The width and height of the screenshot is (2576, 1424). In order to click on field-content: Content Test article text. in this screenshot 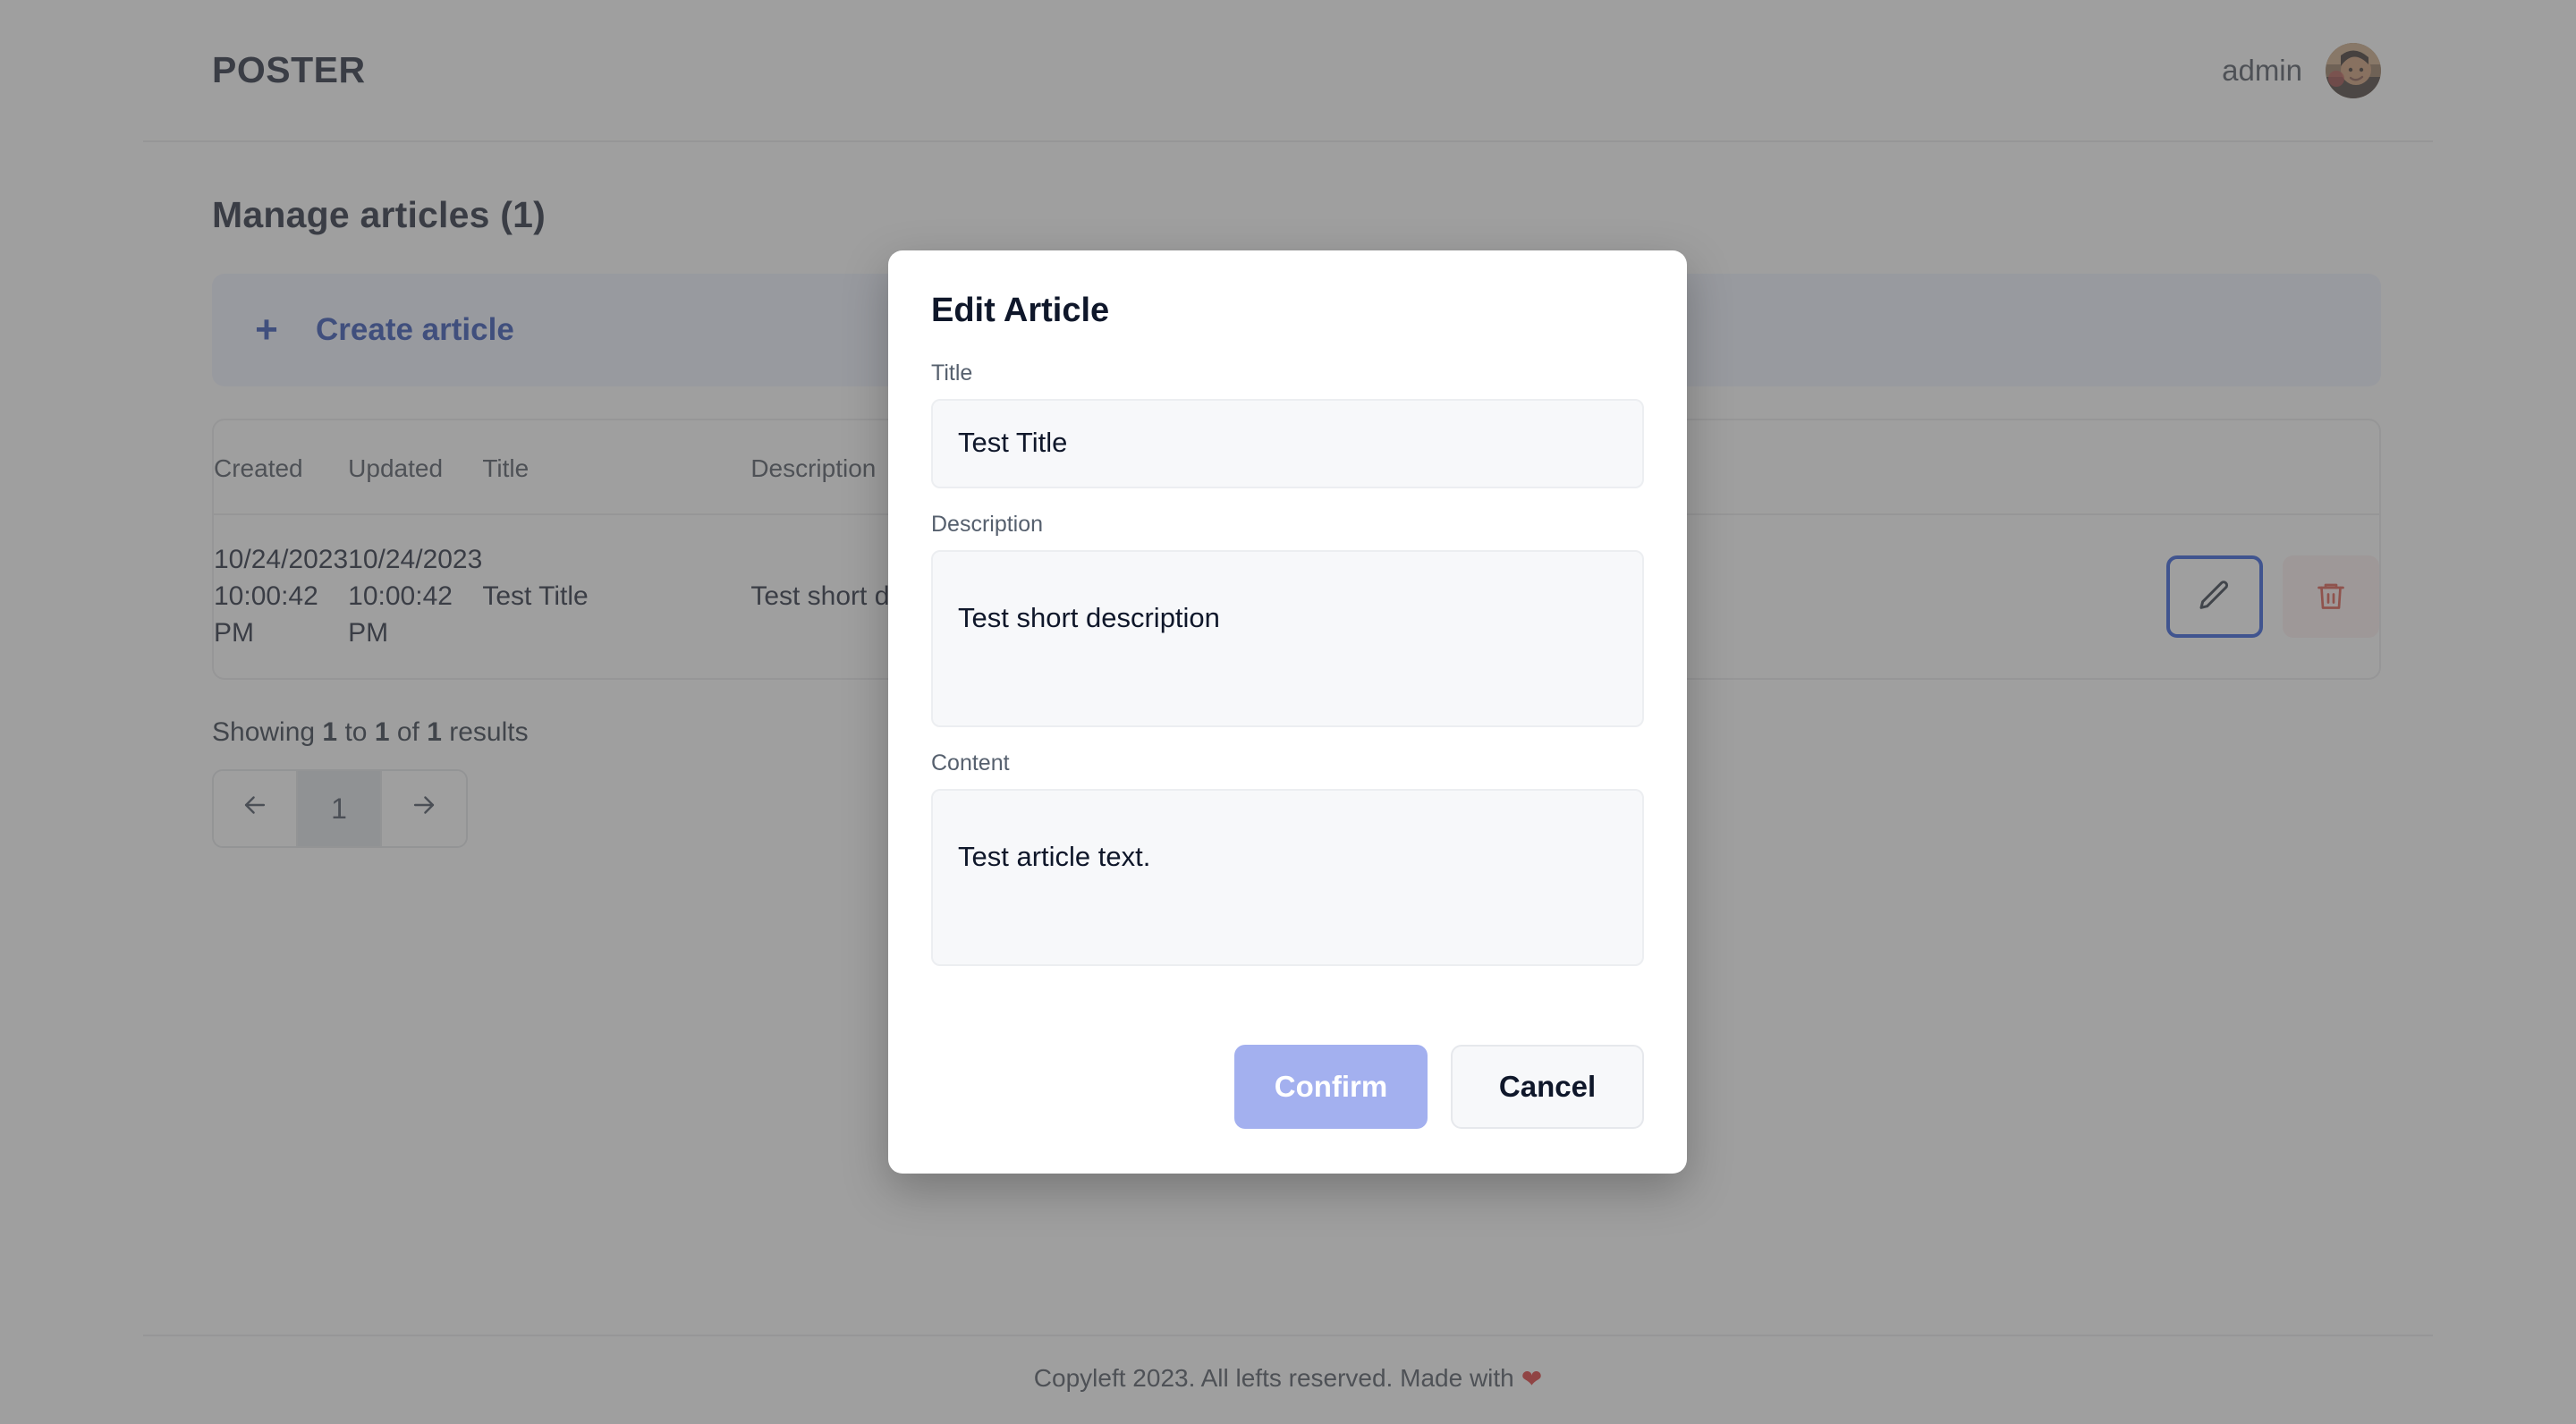, I will do `click(1287, 858)`.